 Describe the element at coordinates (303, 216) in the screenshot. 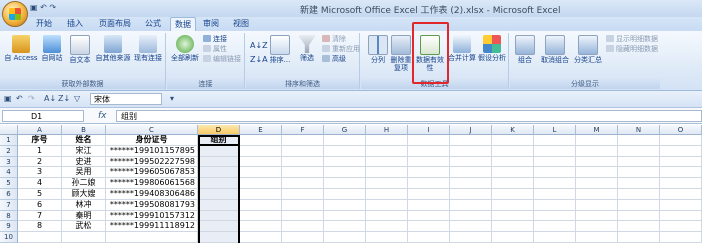

I see `cell-f8` at that location.